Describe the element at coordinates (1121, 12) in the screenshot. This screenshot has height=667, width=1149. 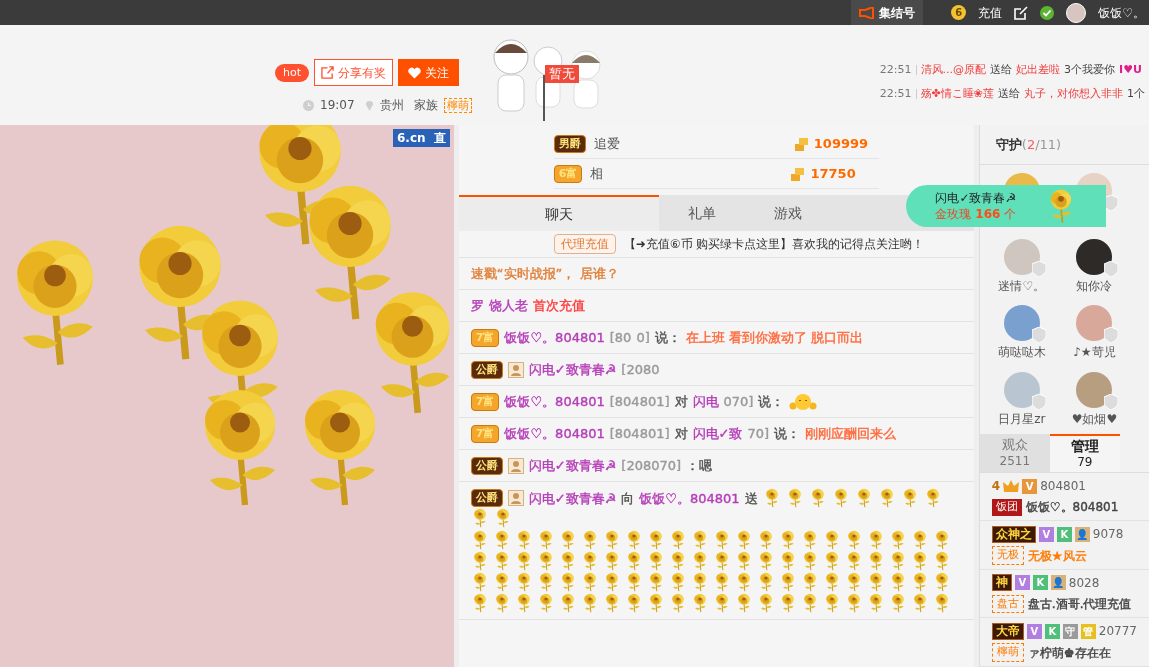
I see `username: 饭饭♡。` at that location.